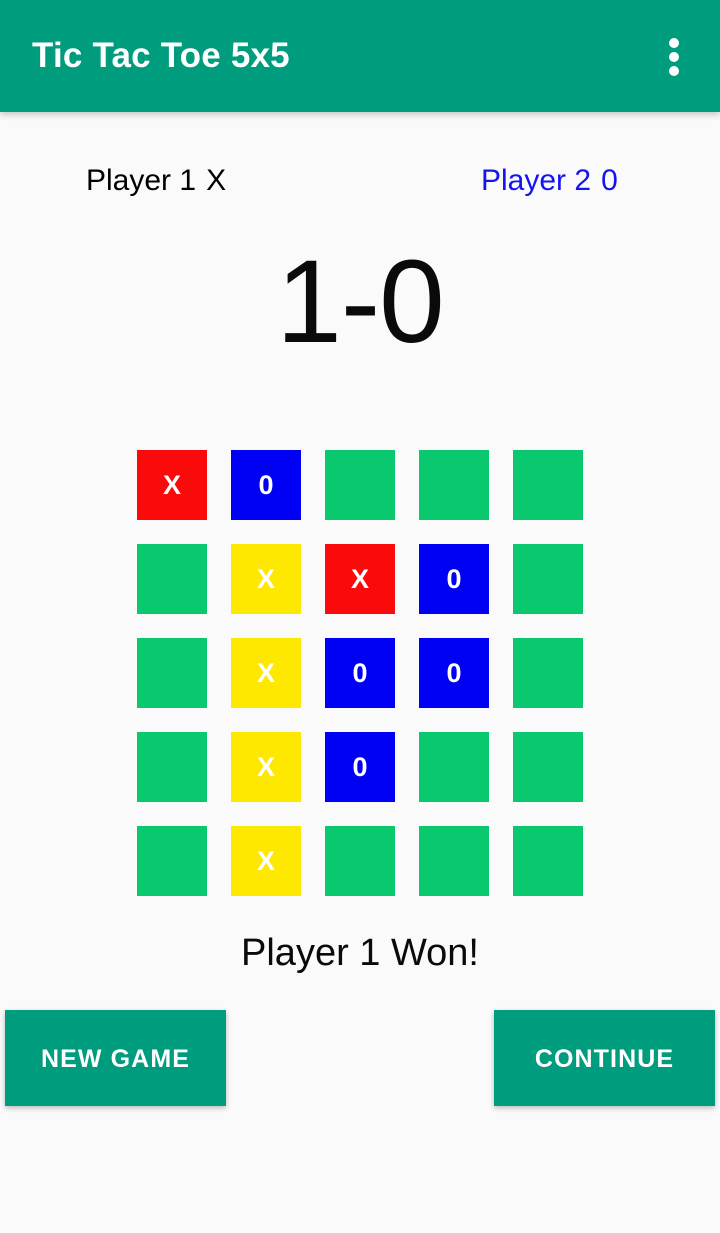  Describe the element at coordinates (360, 181) in the screenshot. I see `player-row: Player 1 X Player 2 0` at that location.